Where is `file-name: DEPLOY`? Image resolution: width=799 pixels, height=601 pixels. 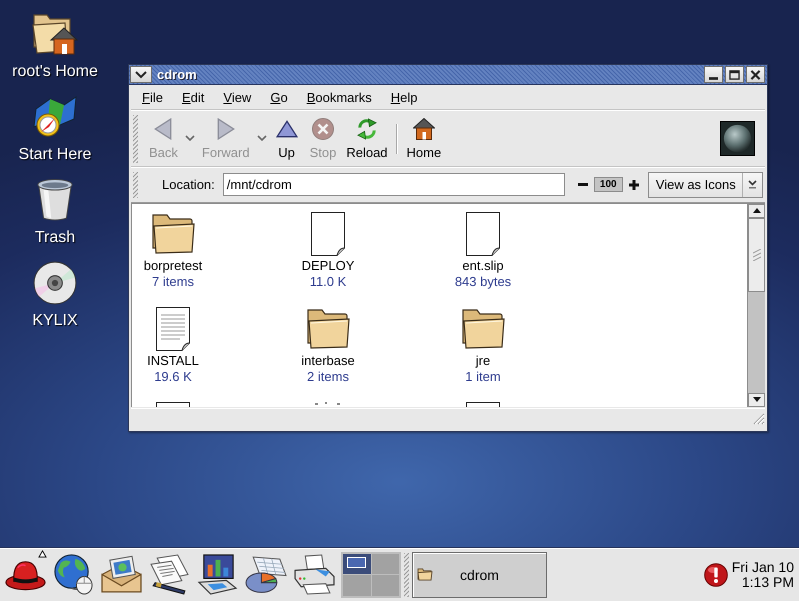 file-name: DEPLOY is located at coordinates (328, 266).